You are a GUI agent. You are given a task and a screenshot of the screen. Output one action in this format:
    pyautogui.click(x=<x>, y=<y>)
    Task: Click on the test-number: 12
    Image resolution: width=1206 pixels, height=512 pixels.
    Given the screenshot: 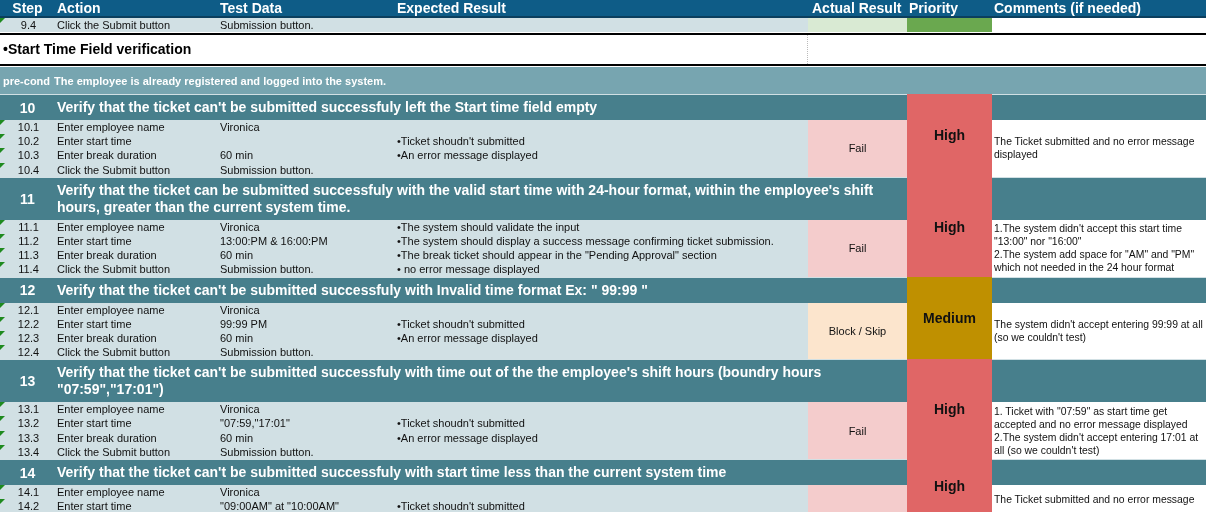 What is the action you would take?
    pyautogui.click(x=27, y=289)
    